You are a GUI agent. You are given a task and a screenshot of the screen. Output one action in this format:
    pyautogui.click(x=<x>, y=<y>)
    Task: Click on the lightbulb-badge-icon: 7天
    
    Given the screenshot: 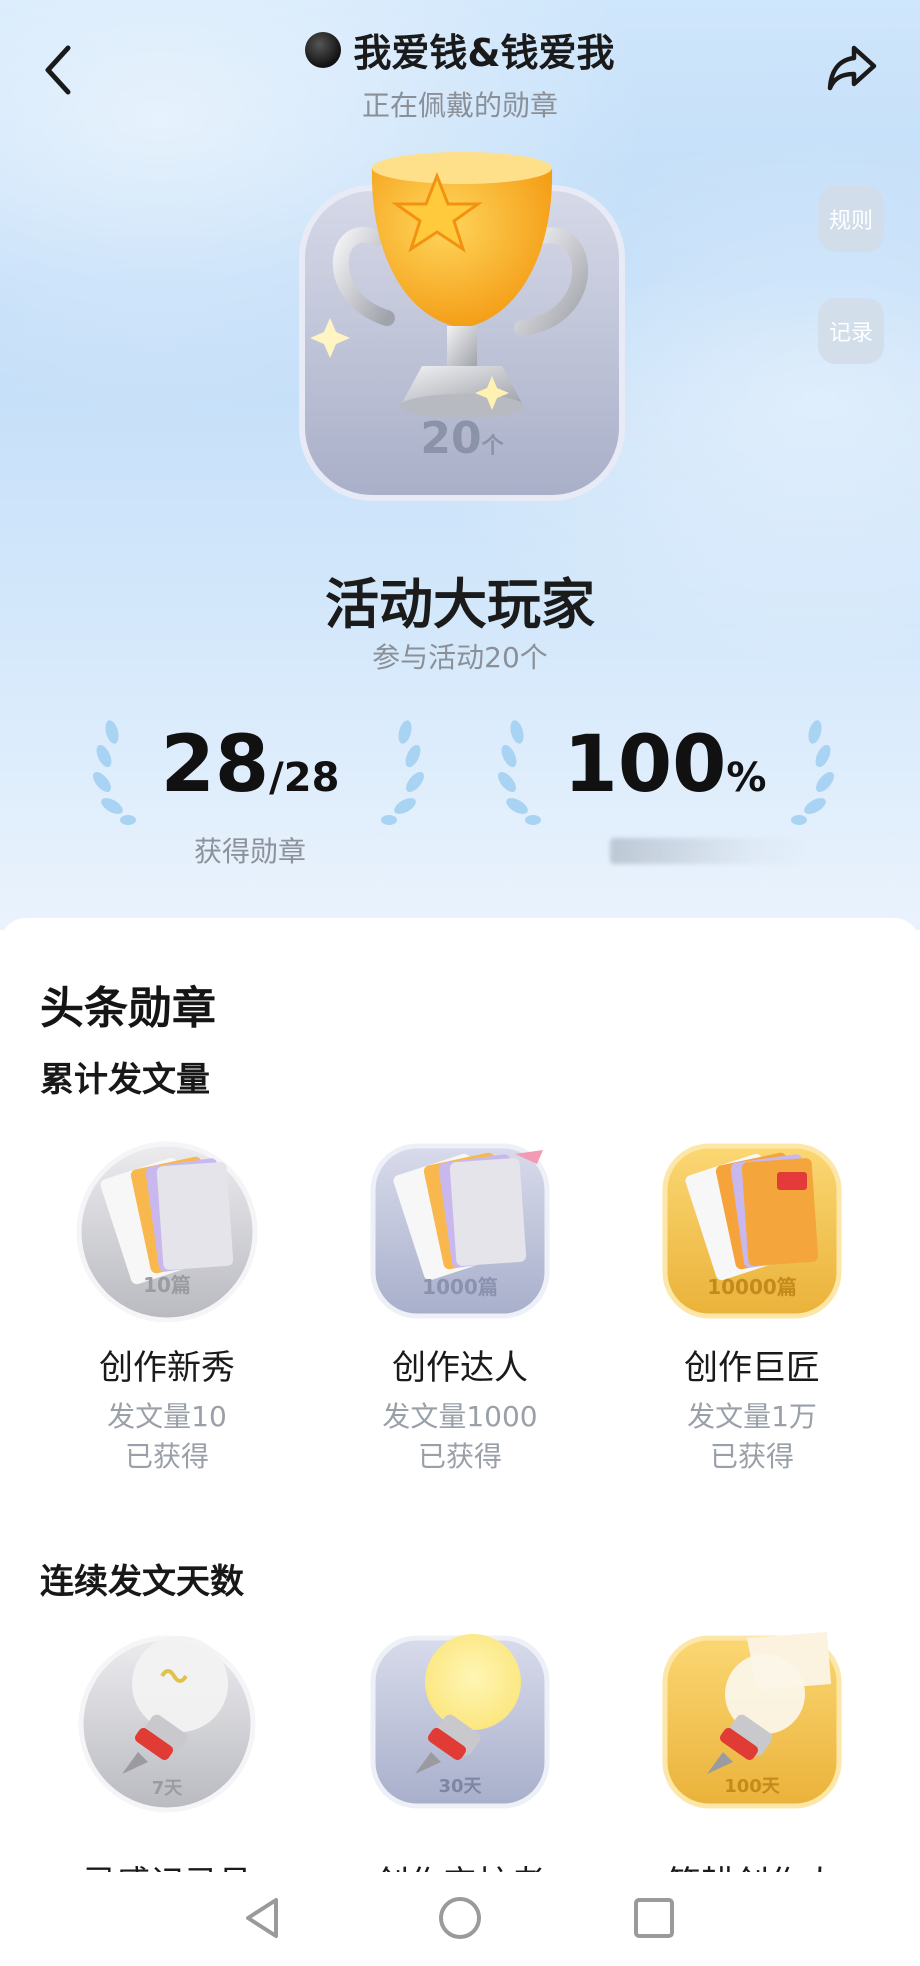 What is the action you would take?
    pyautogui.click(x=167, y=1719)
    